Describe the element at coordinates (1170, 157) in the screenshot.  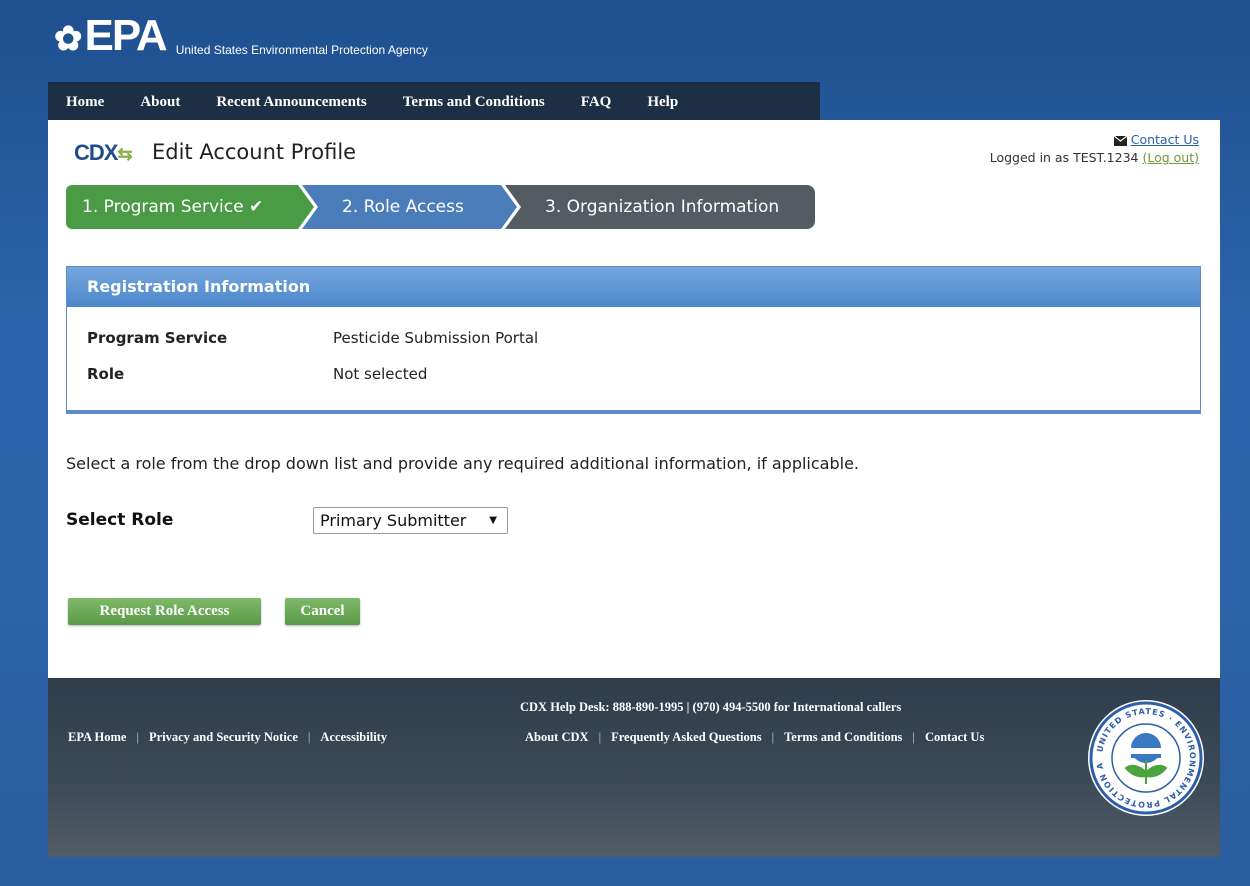
I see `logout-link: (Log out)` at that location.